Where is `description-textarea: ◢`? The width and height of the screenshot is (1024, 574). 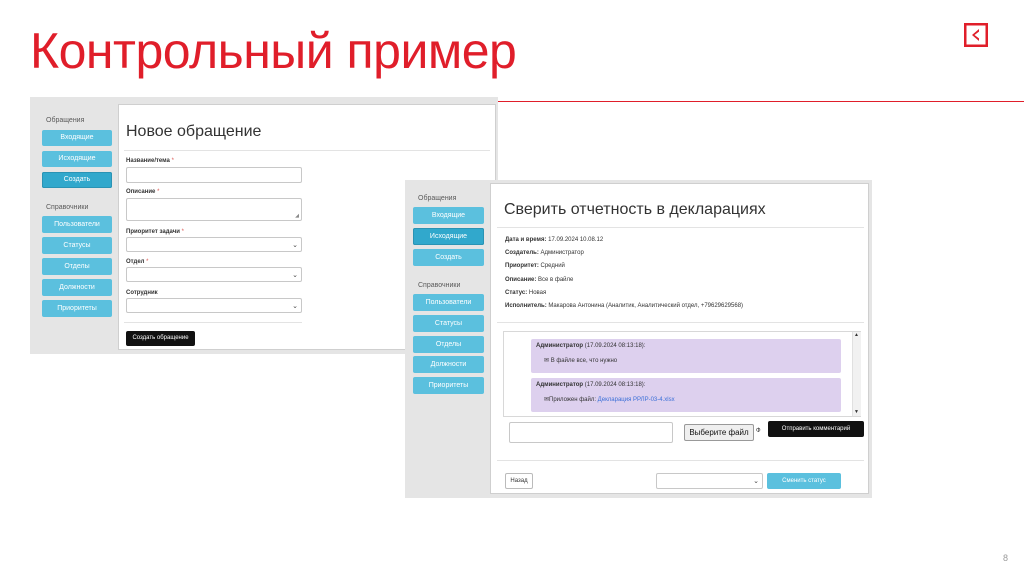 description-textarea: ◢ is located at coordinates (214, 209).